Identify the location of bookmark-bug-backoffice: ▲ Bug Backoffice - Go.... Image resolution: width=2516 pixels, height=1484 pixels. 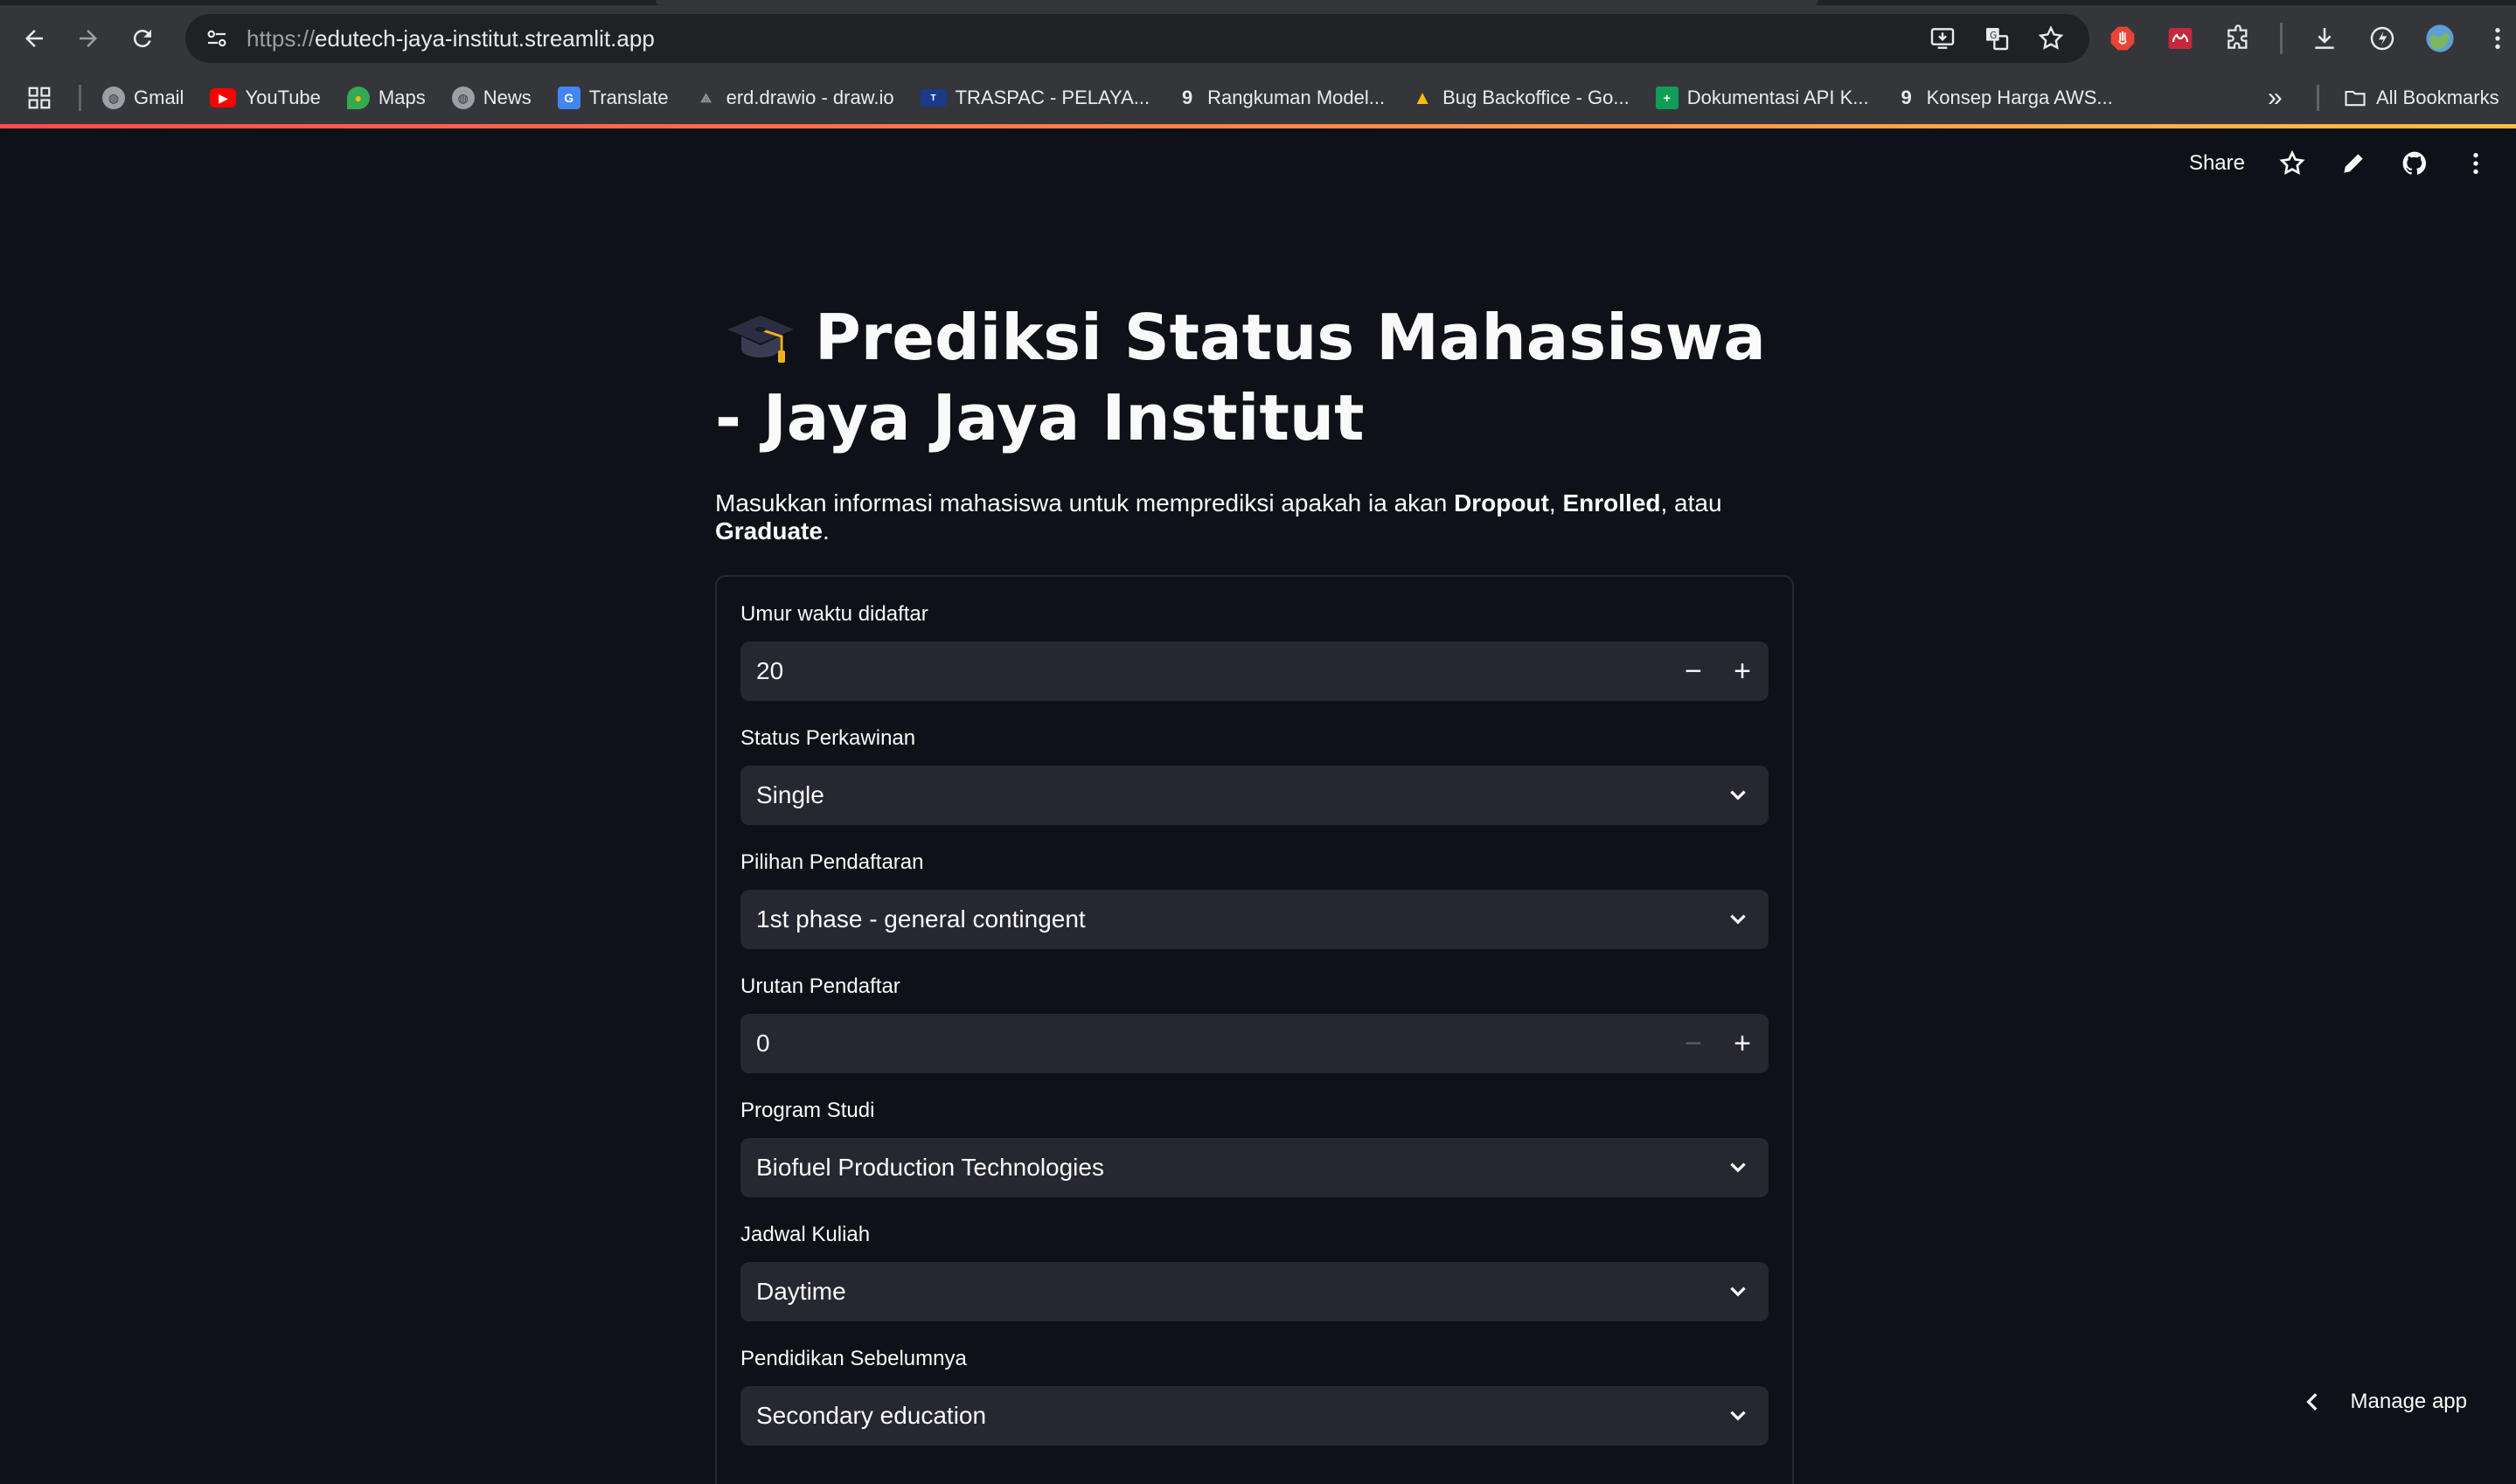
(1520, 98).